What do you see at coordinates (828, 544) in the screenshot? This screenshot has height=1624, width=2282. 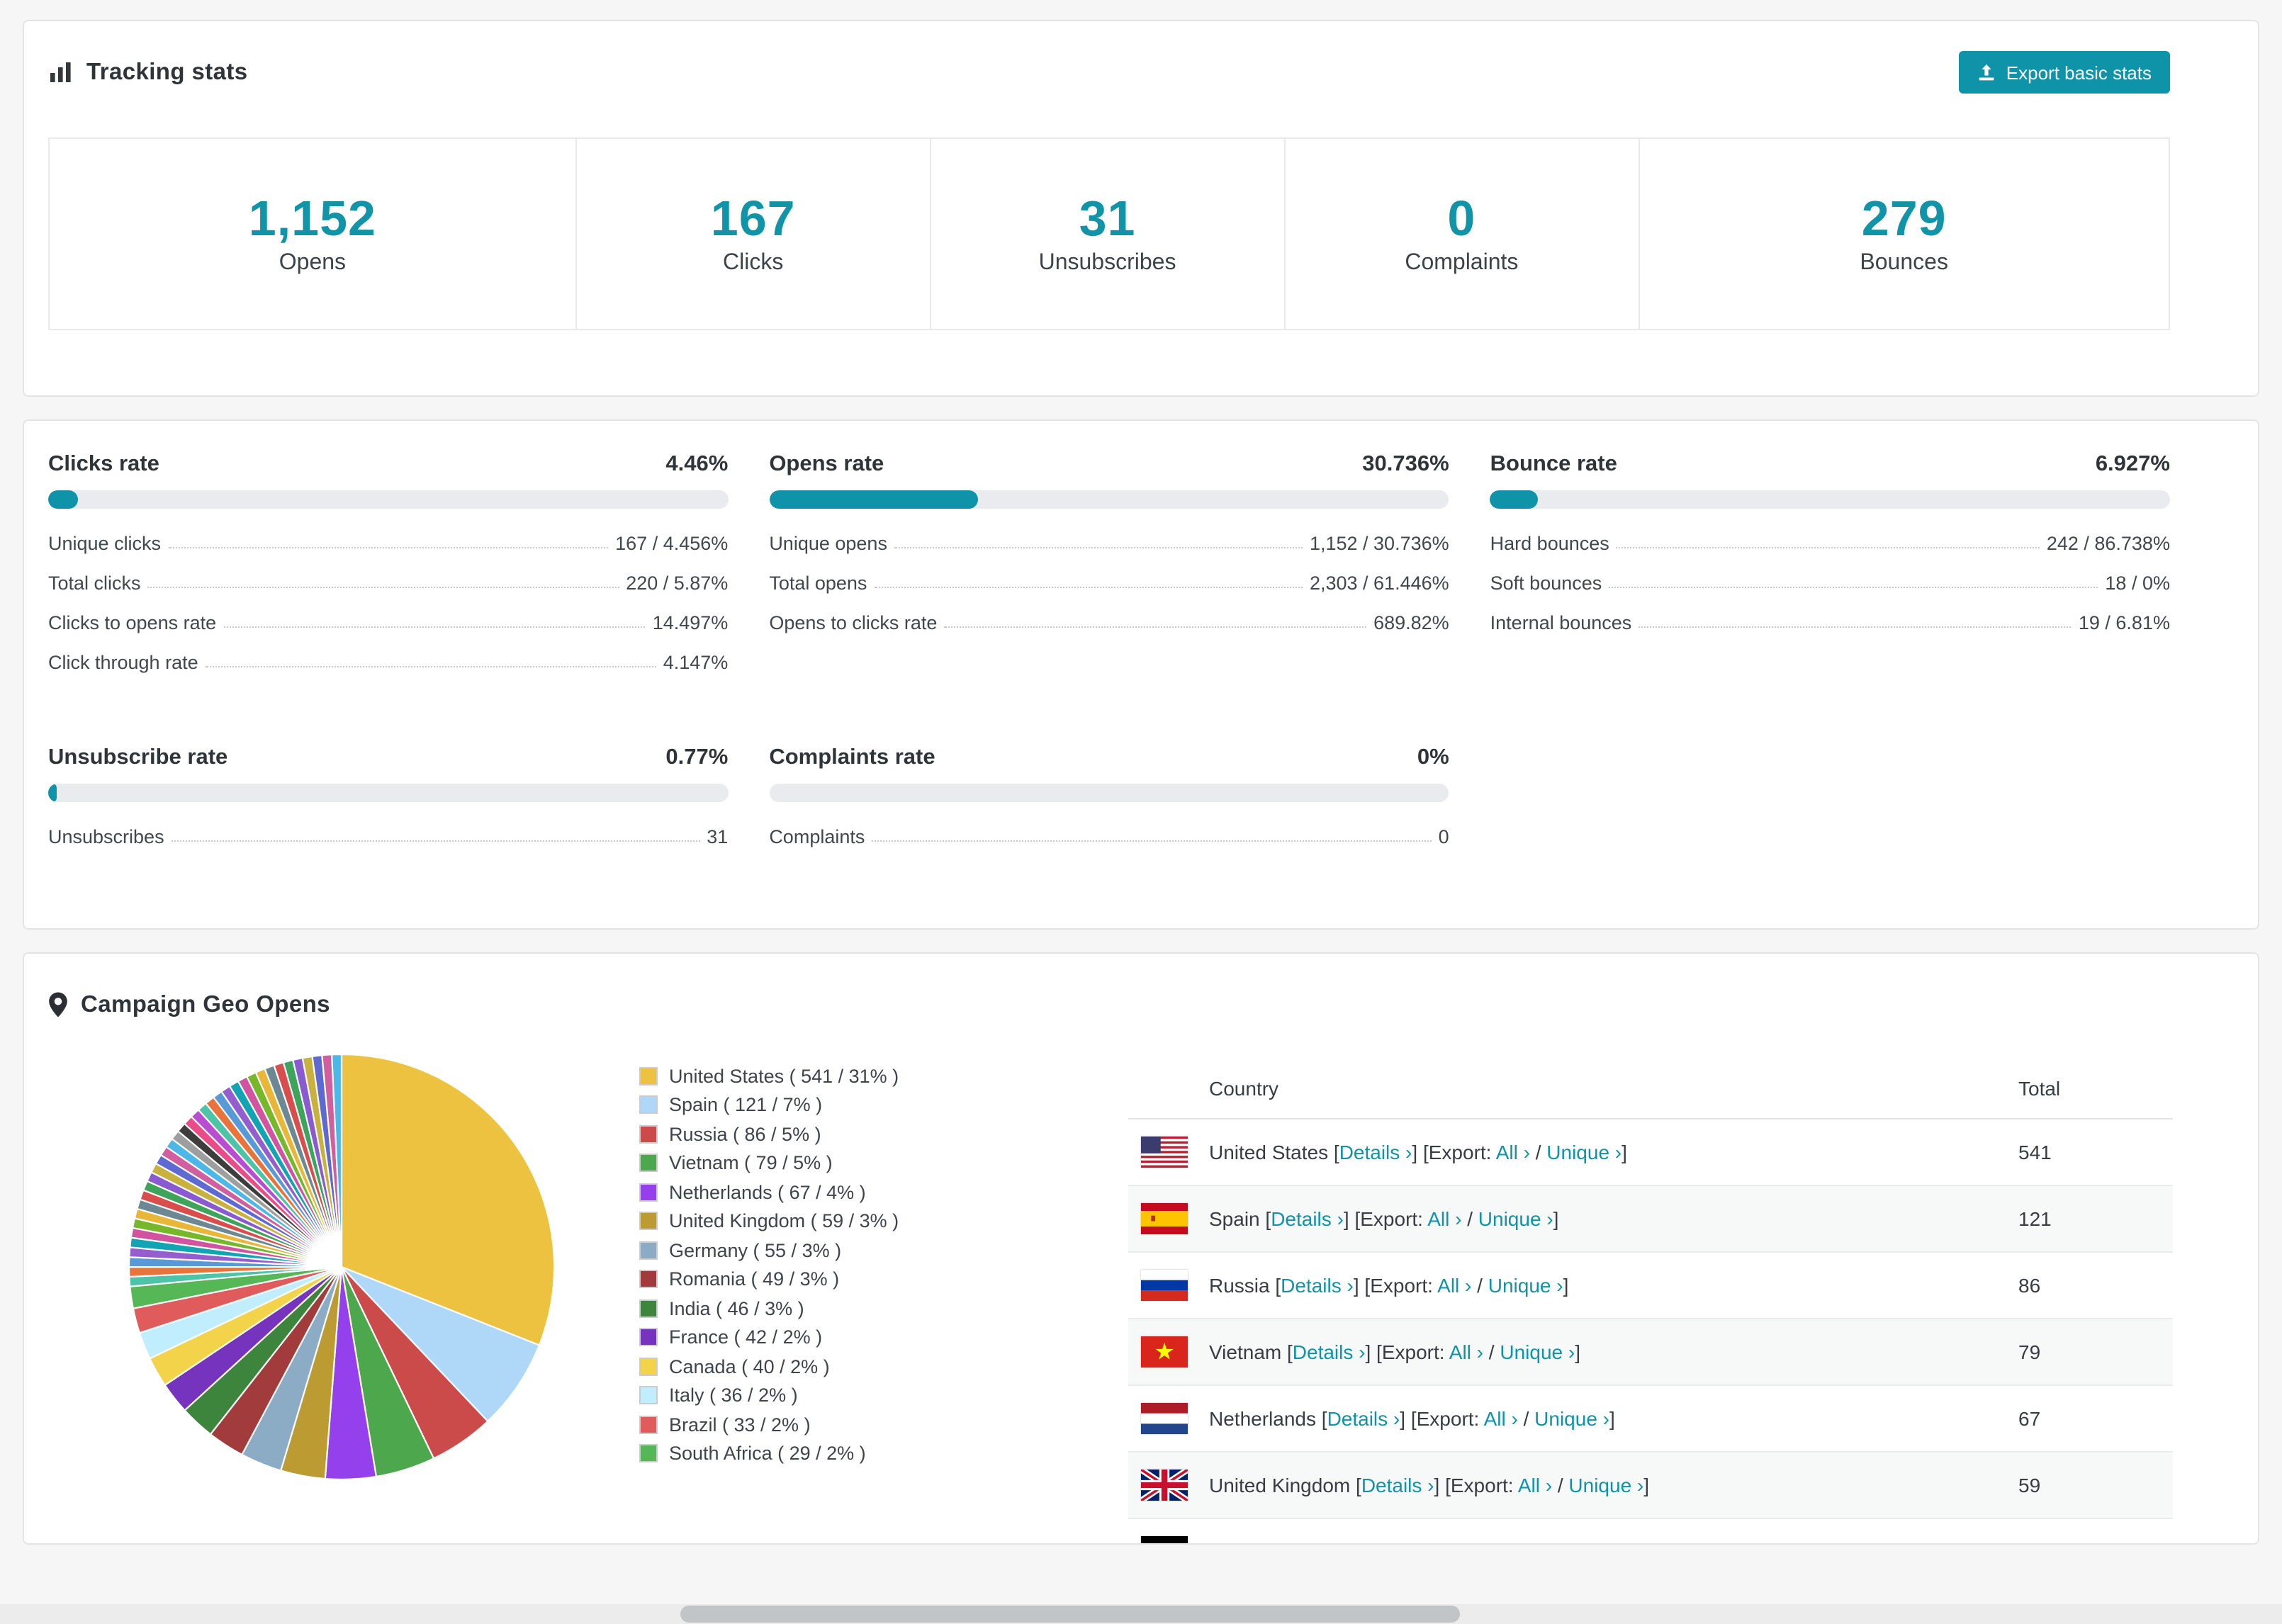 I see `metric-label: Unique opens` at bounding box center [828, 544].